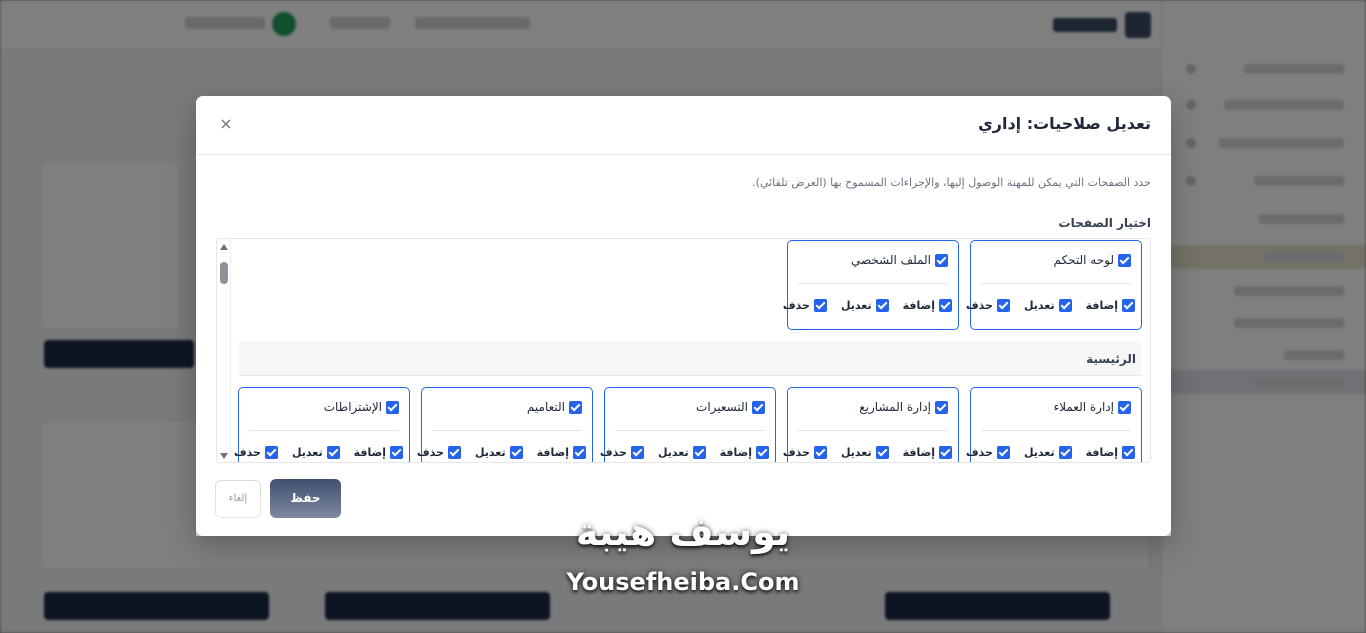 Image resolution: width=1366 pixels, height=633 pixels. Describe the element at coordinates (1104, 223) in the screenshot. I see `pages-section-label: اختيار الصفحات` at that location.